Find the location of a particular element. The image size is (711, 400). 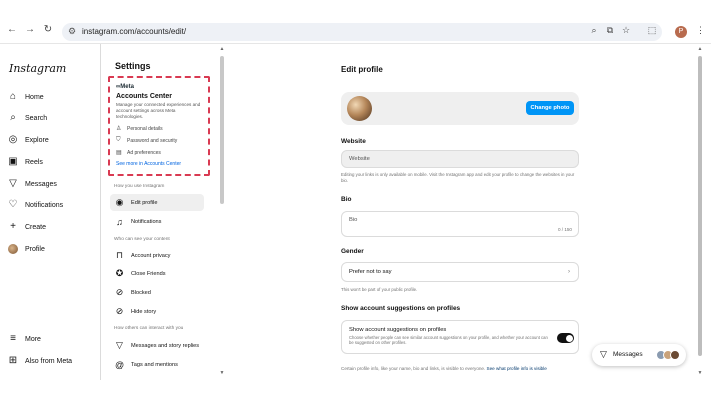

nav-label: Home is located at coordinates (34, 97).